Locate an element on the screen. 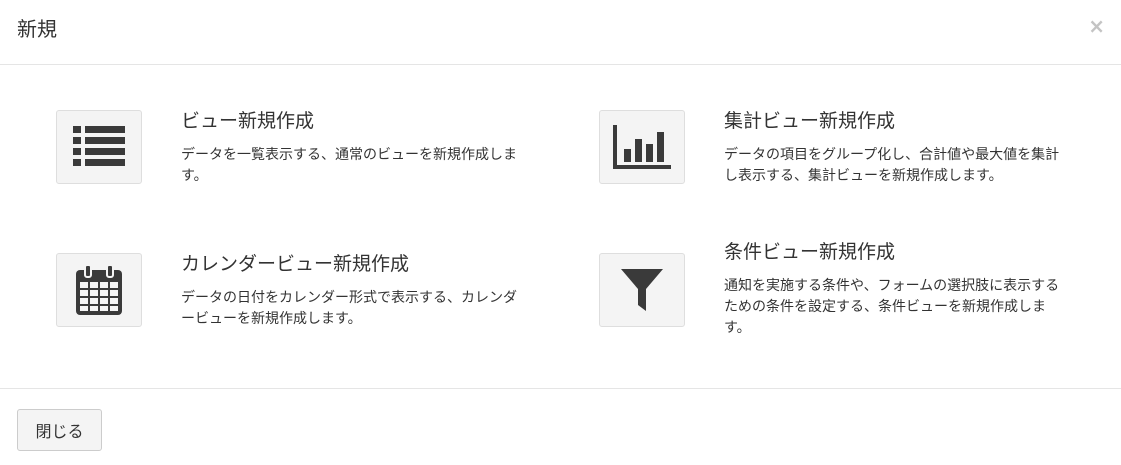 The height and width of the screenshot is (465, 1121). close-icon: × is located at coordinates (1096, 26).